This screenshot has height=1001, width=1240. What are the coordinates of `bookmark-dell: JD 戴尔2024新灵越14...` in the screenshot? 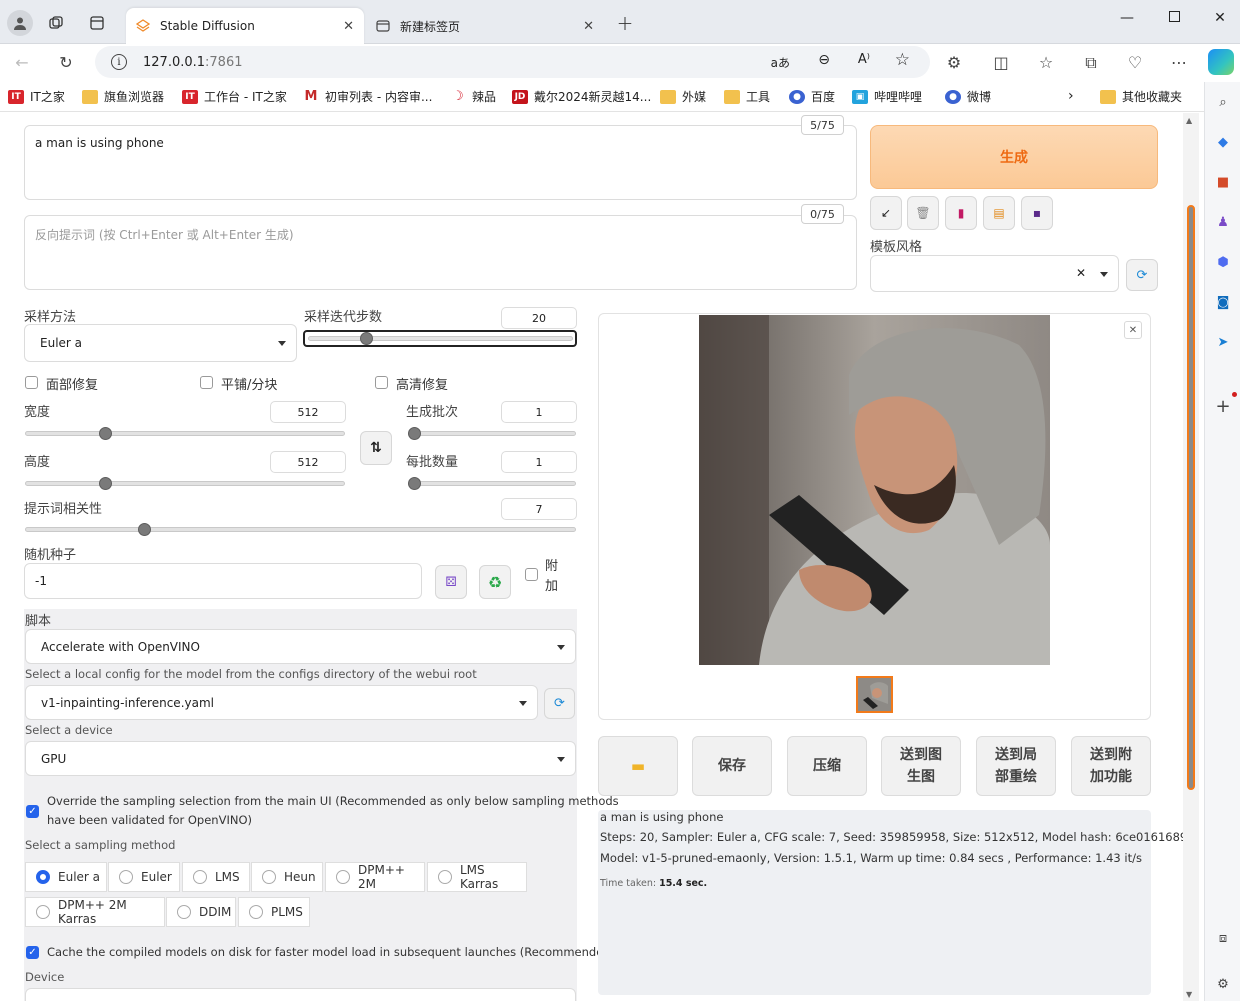 It's located at (581, 96).